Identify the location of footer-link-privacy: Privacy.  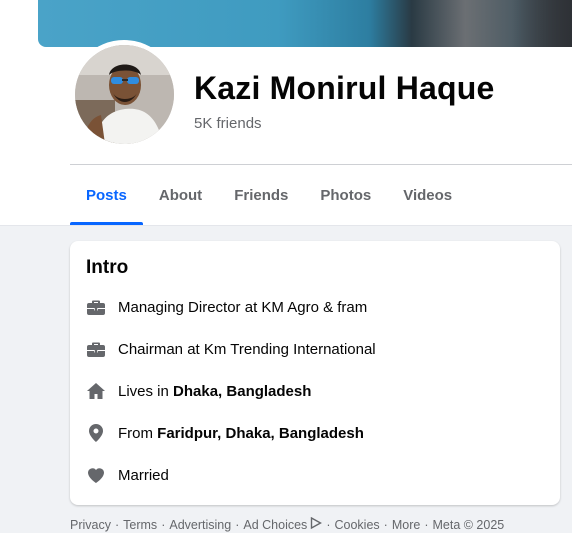
(90, 525).